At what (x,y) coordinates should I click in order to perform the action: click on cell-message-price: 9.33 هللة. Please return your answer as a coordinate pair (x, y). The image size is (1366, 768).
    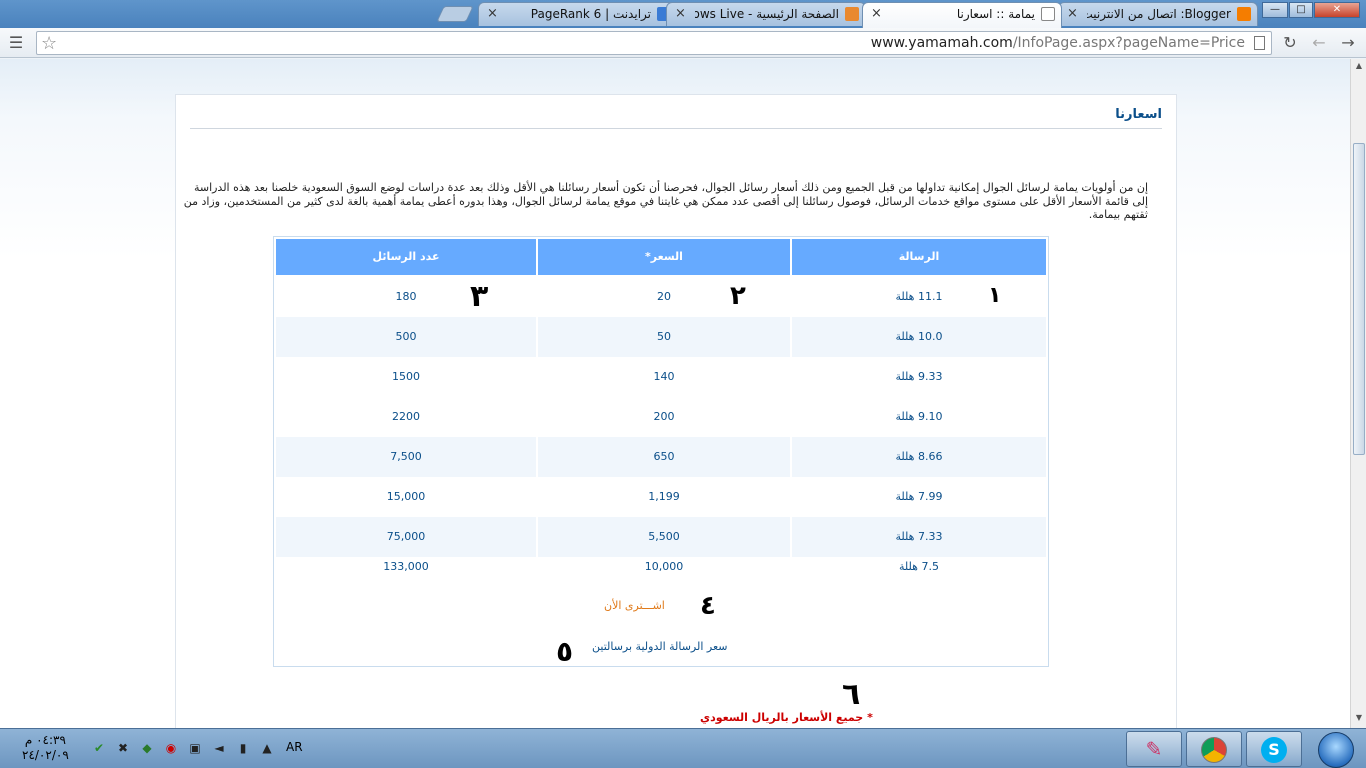
    Looking at the image, I should click on (919, 376).